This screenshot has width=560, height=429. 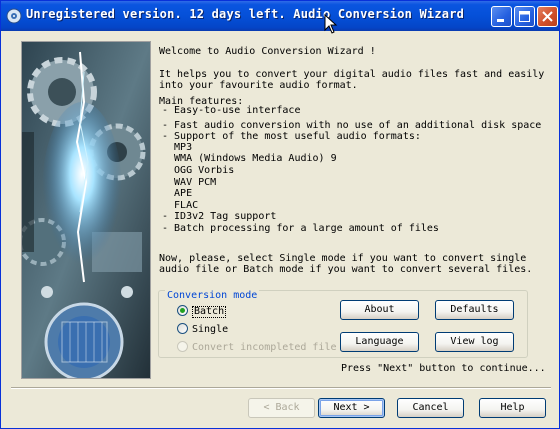 What do you see at coordinates (379, 342) in the screenshot?
I see `language-button: Language` at bounding box center [379, 342].